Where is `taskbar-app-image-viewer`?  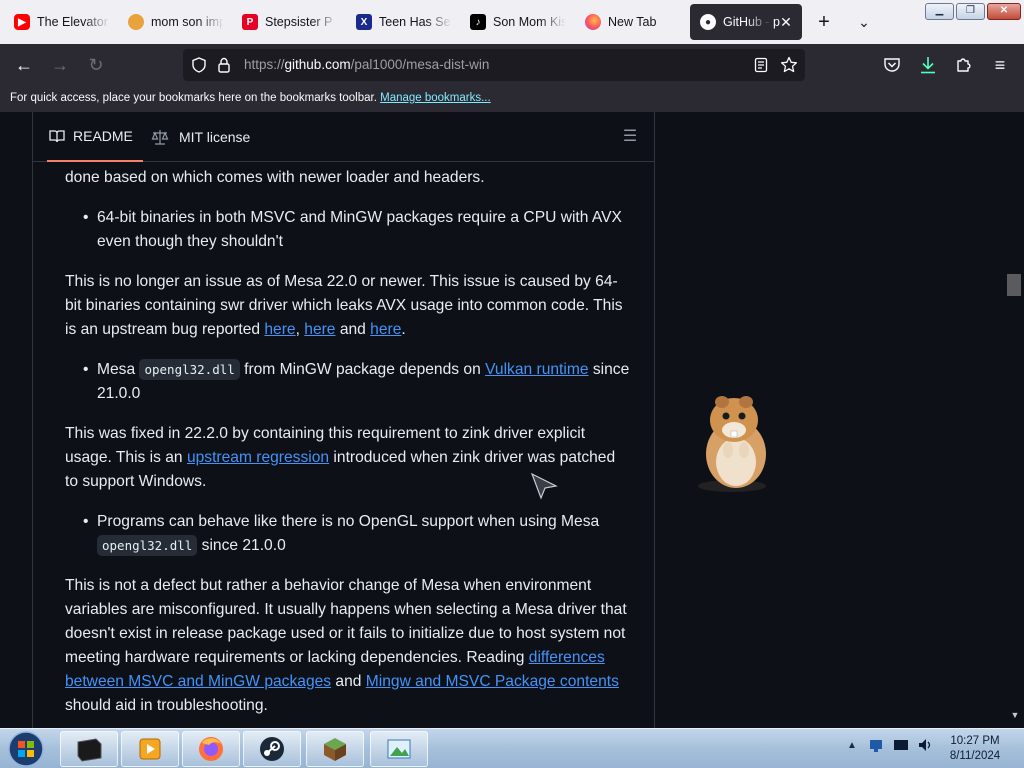
taskbar-app-image-viewer is located at coordinates (399, 749).